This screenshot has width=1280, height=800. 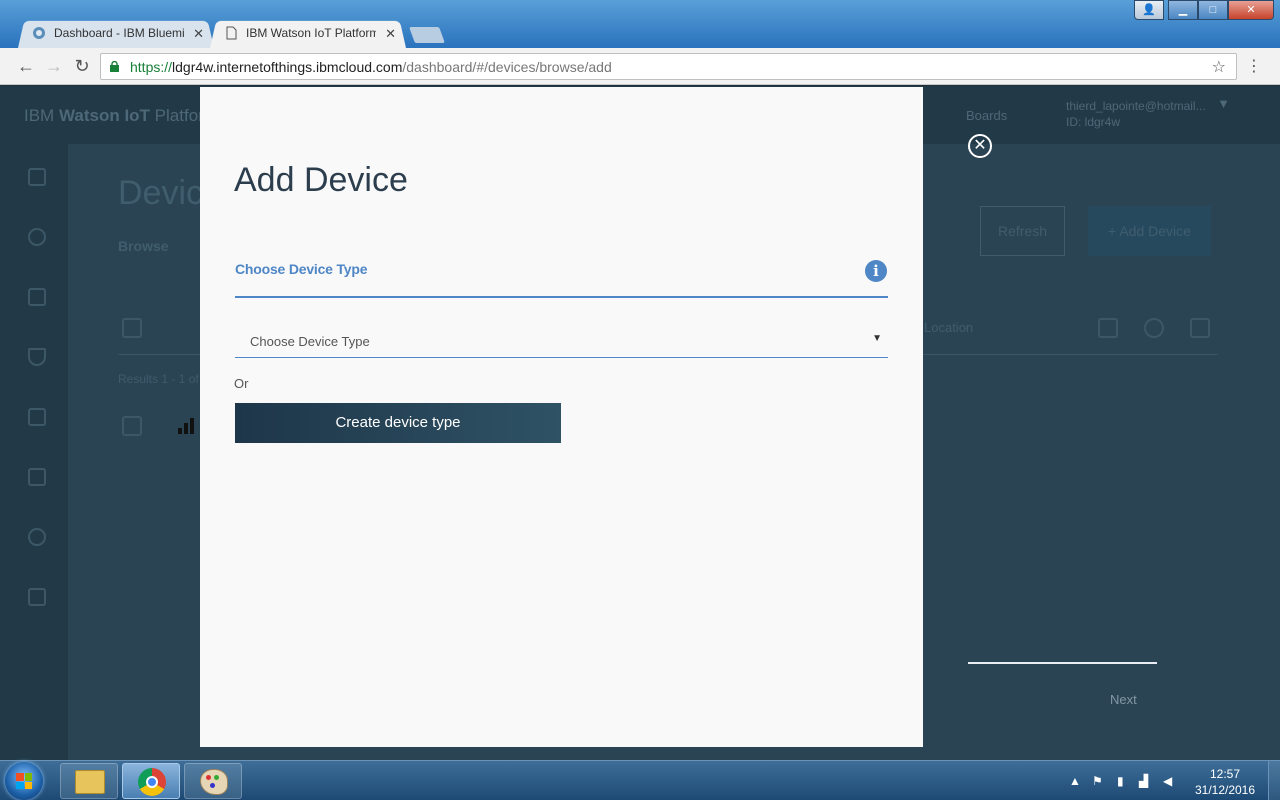 What do you see at coordinates (301, 269) in the screenshot?
I see `section-label: Choose Device Type` at bounding box center [301, 269].